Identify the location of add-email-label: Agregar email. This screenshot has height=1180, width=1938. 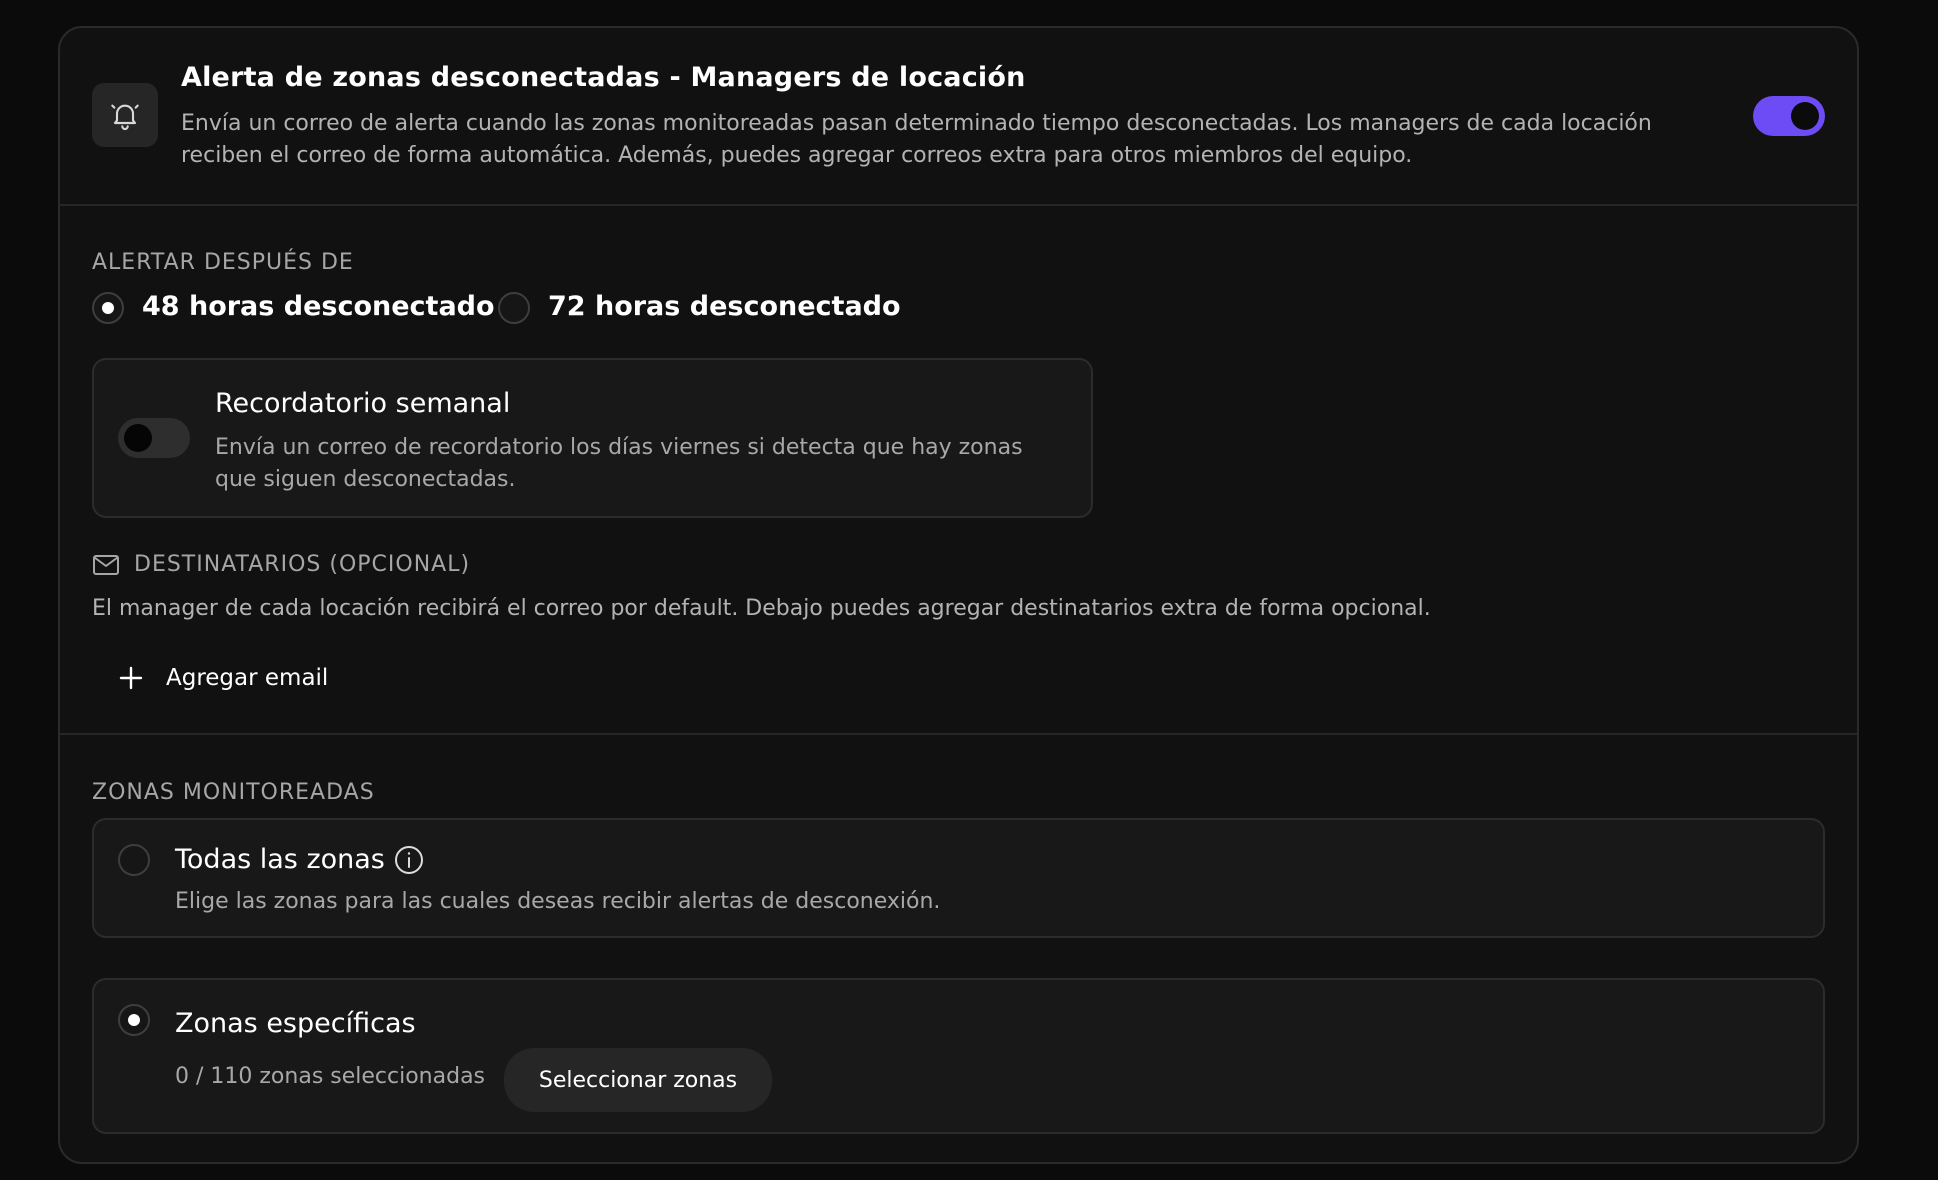
(247, 678).